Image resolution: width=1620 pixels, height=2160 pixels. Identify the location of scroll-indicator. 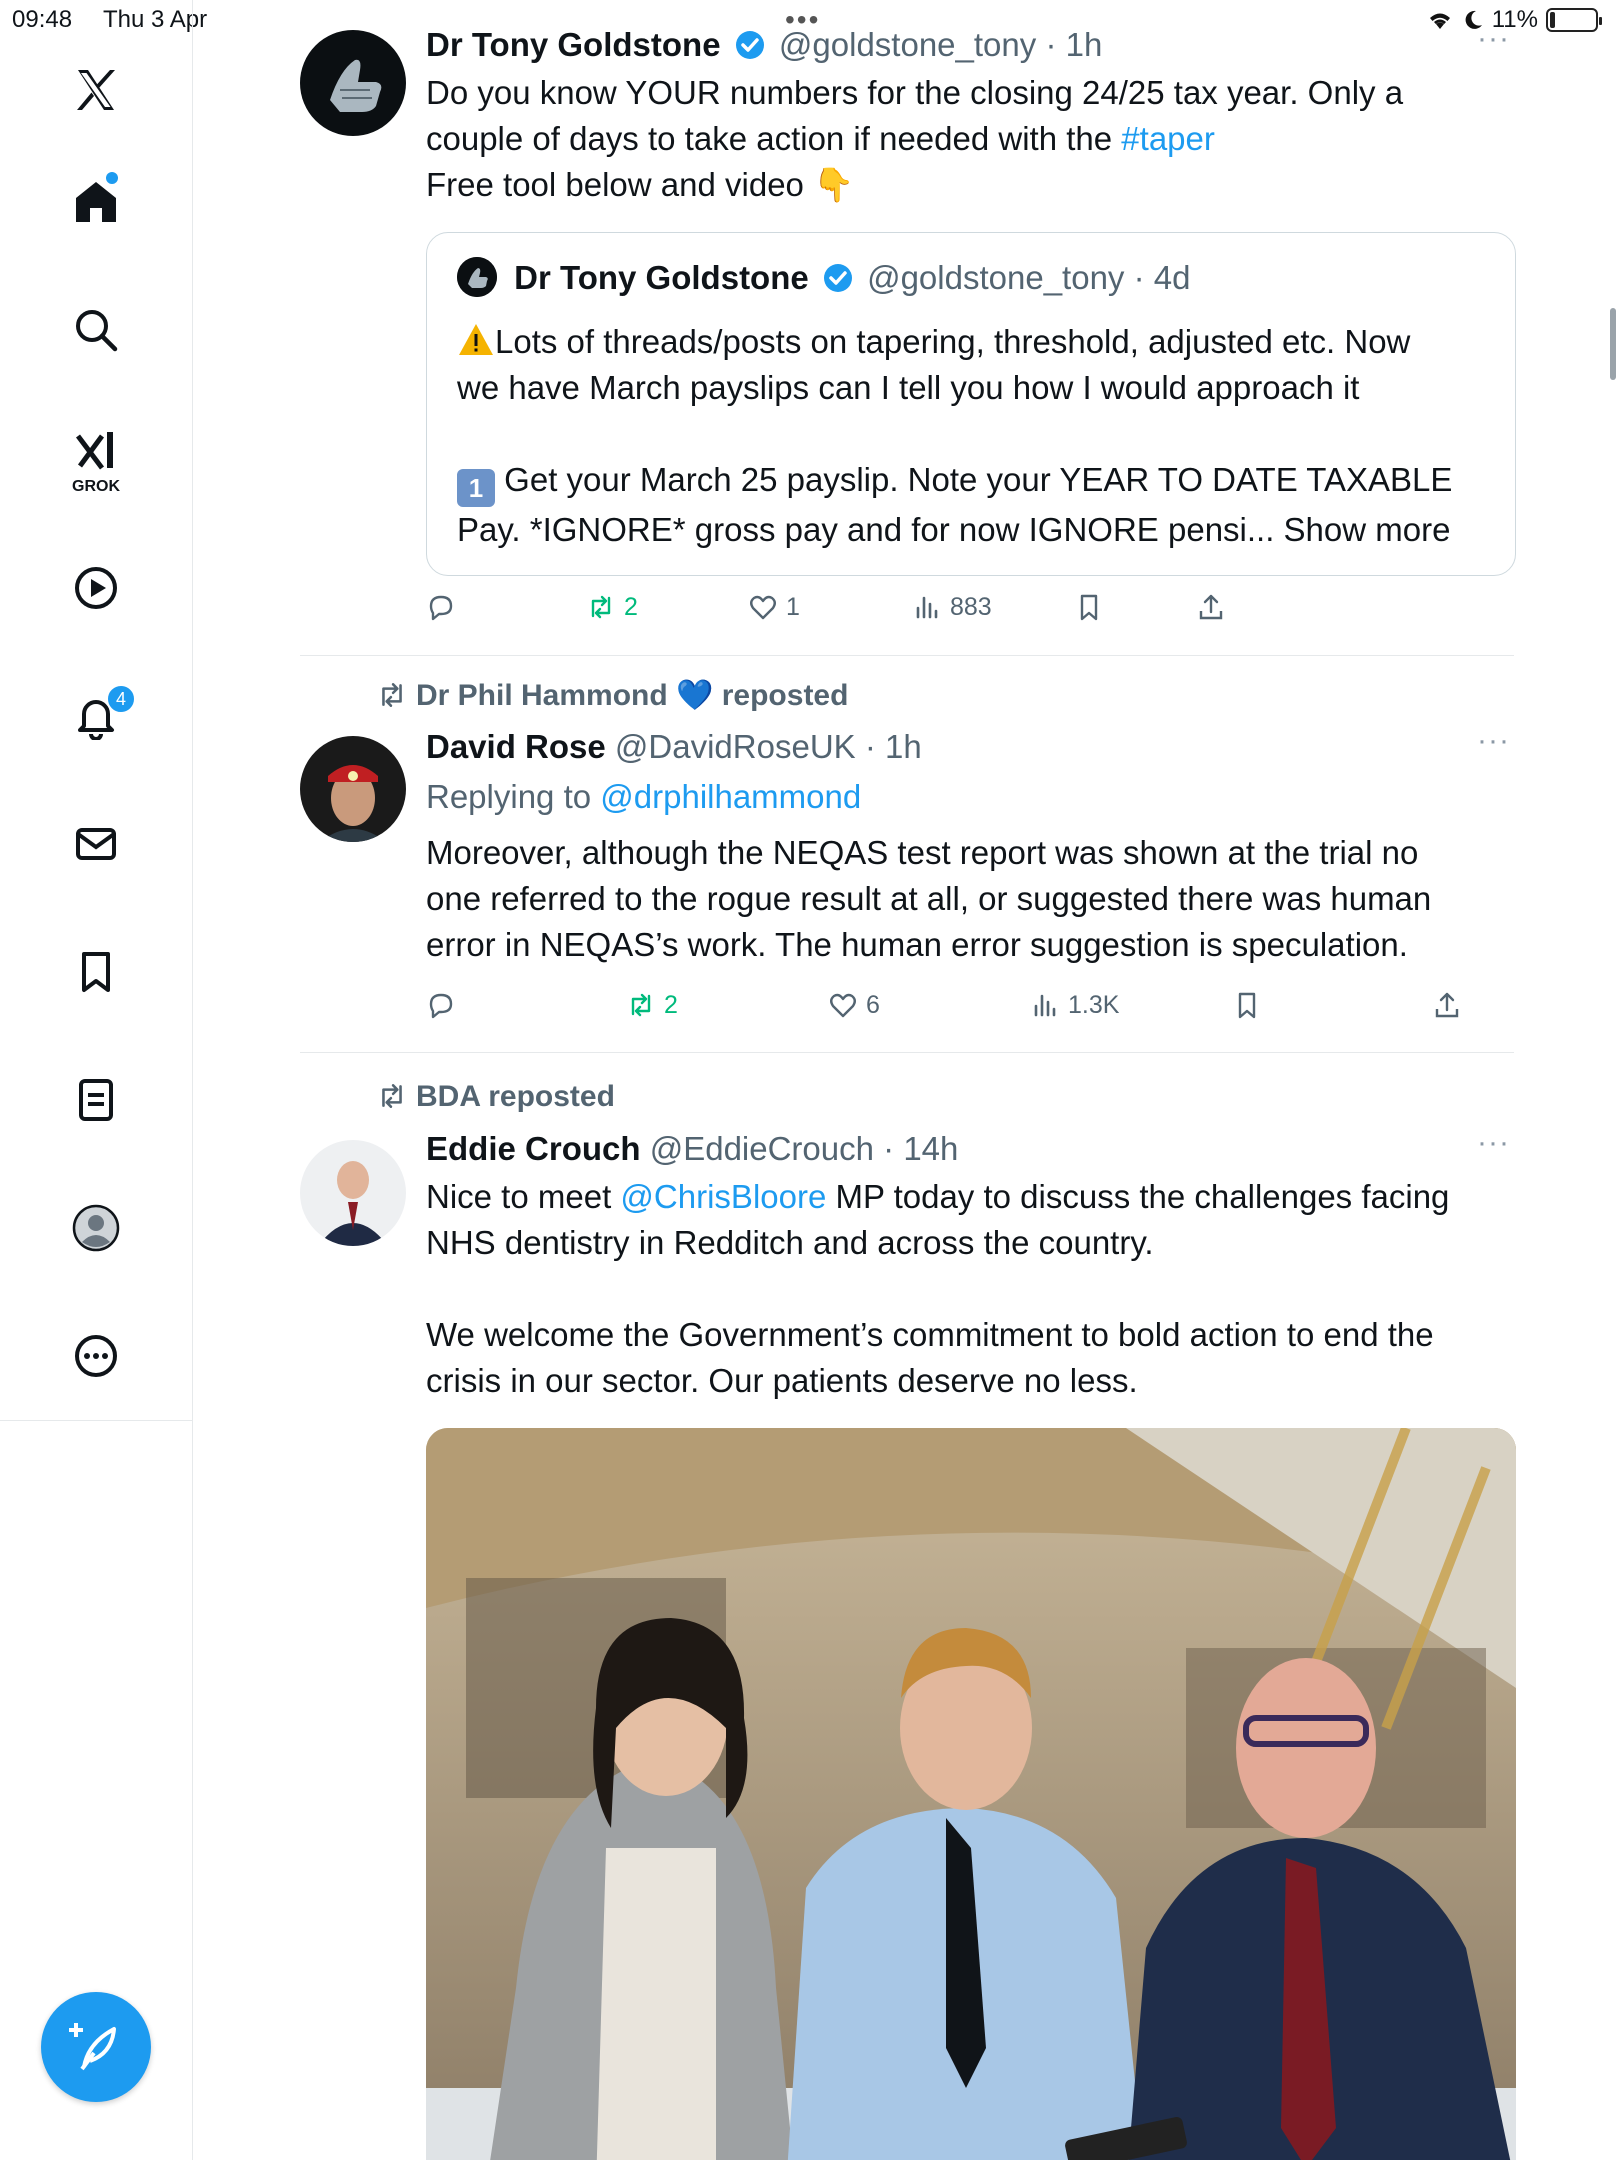
(1613, 344).